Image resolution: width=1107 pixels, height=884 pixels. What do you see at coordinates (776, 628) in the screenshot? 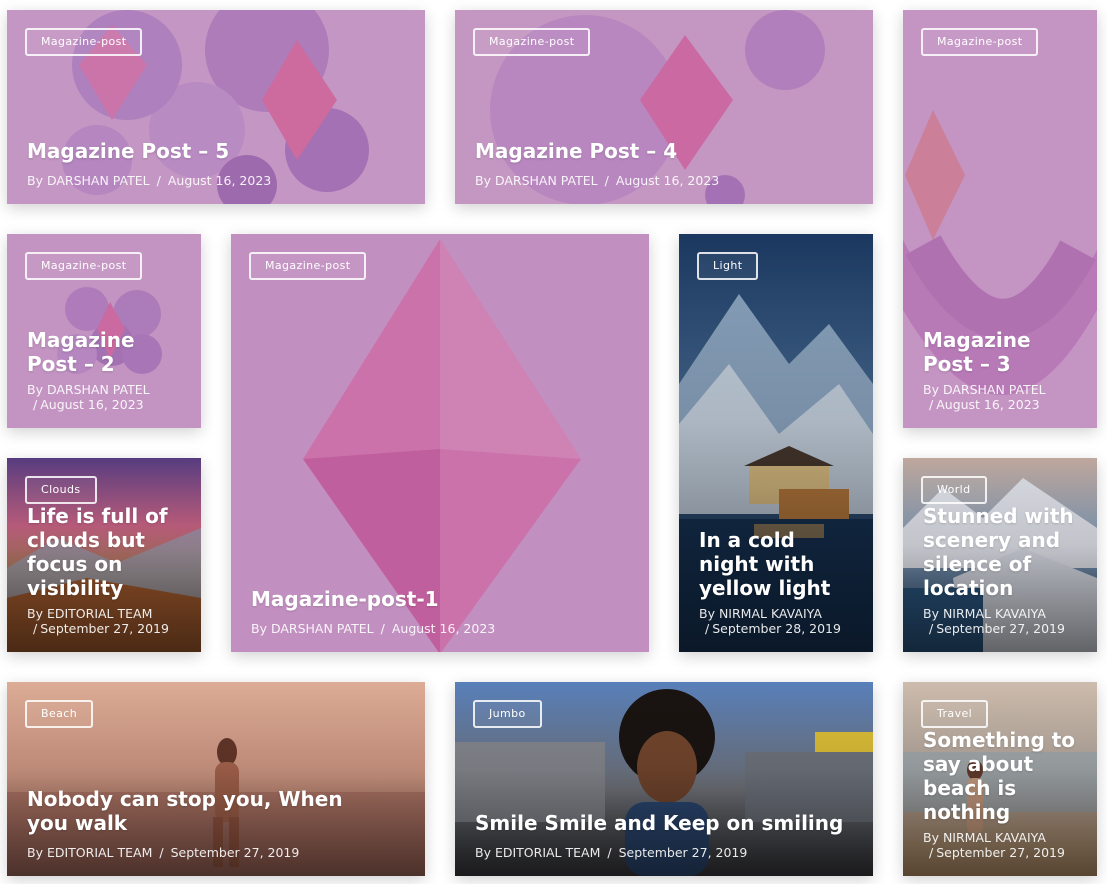
I see `post-date: September 28, 2019` at bounding box center [776, 628].